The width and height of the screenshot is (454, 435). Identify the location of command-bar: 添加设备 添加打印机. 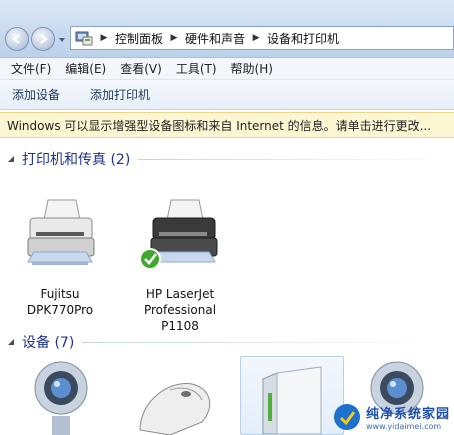
(227, 95).